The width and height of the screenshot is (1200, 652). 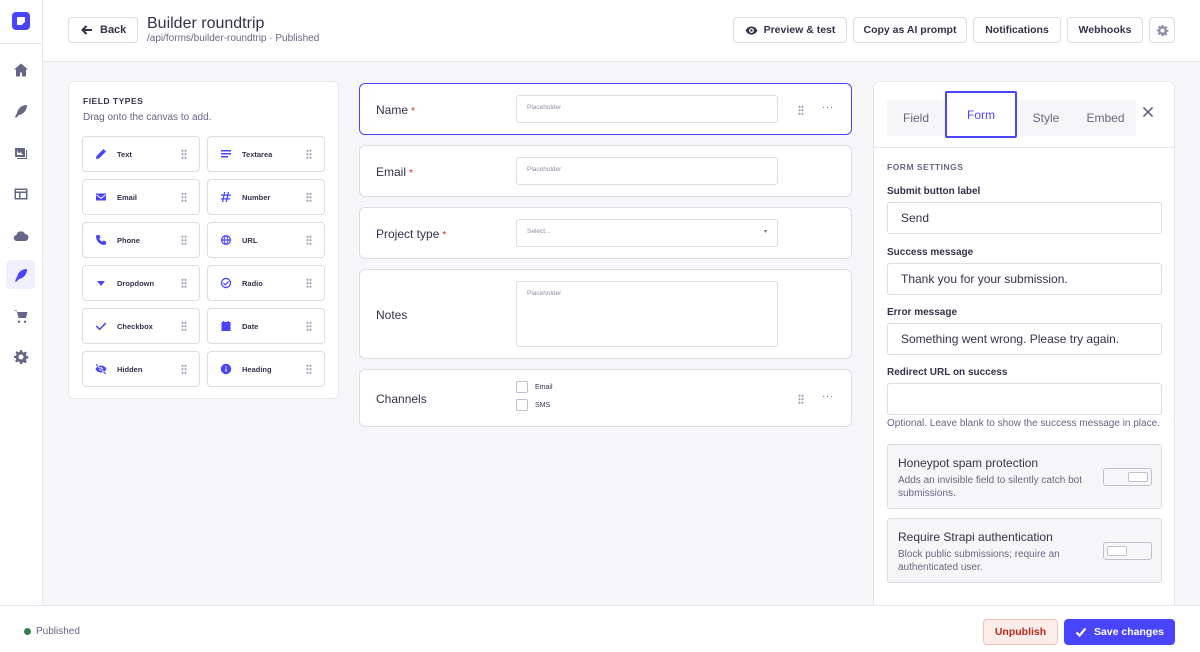 I want to click on tab-form: Form, so click(x=981, y=114).